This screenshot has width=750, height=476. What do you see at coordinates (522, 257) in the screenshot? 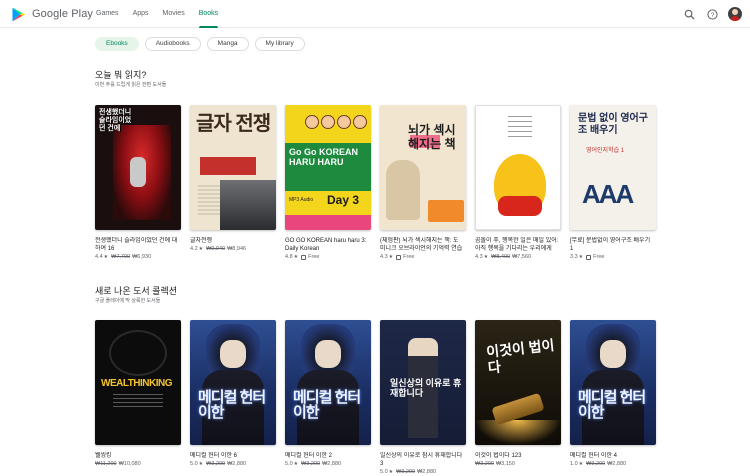
I see `price: ₩7,560` at bounding box center [522, 257].